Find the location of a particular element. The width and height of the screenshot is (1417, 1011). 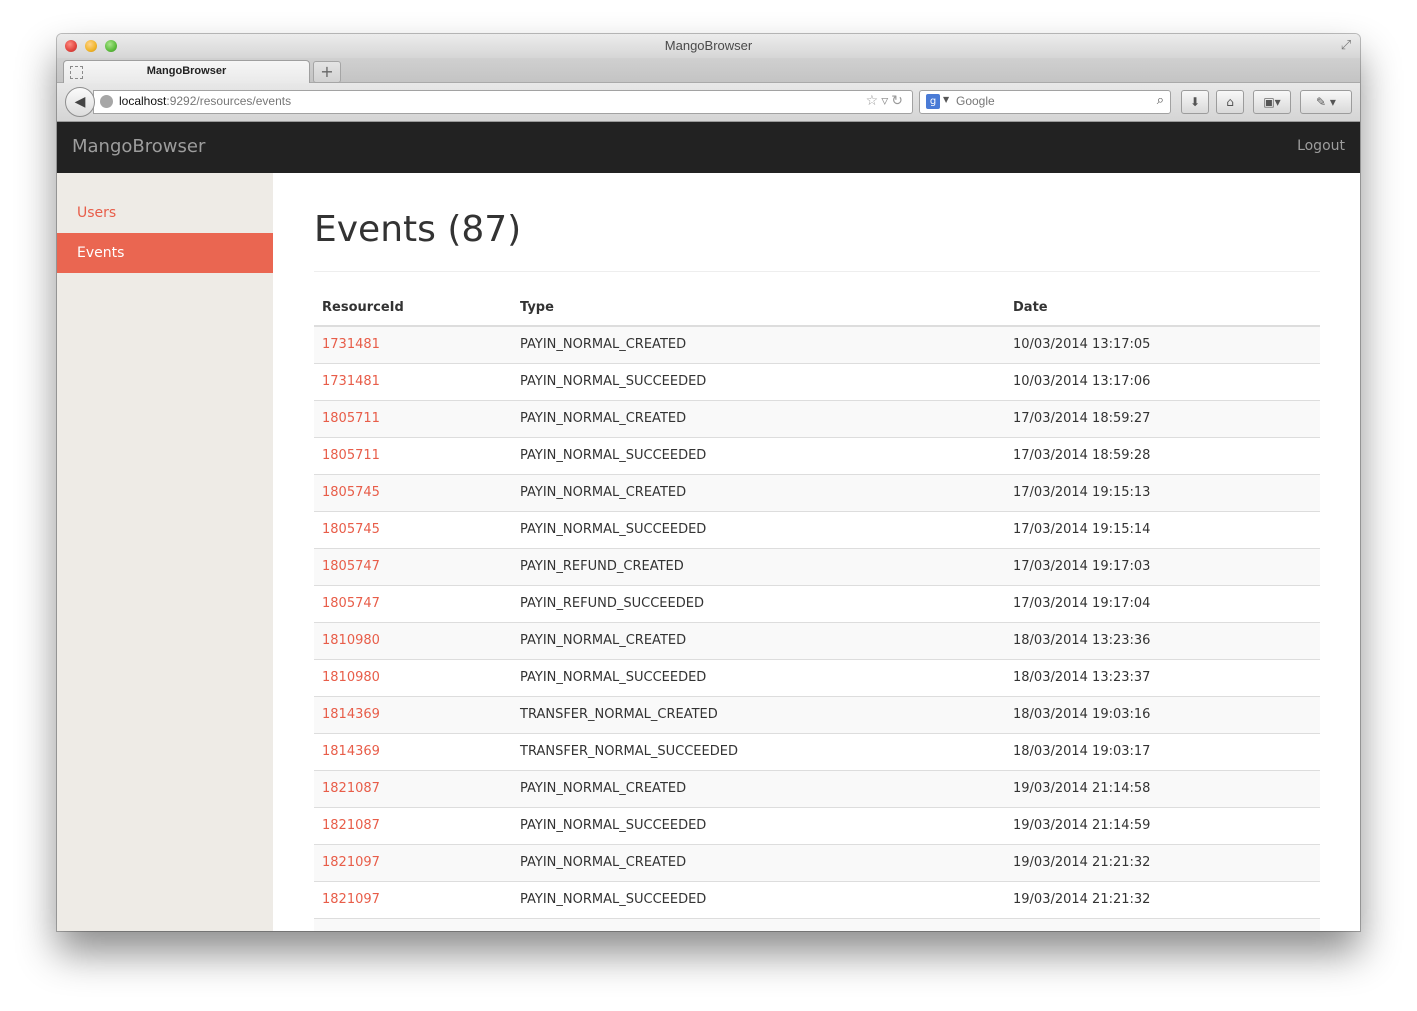

event-date-cell: 18/03/2014 19:03:17 is located at coordinates (1162, 751).